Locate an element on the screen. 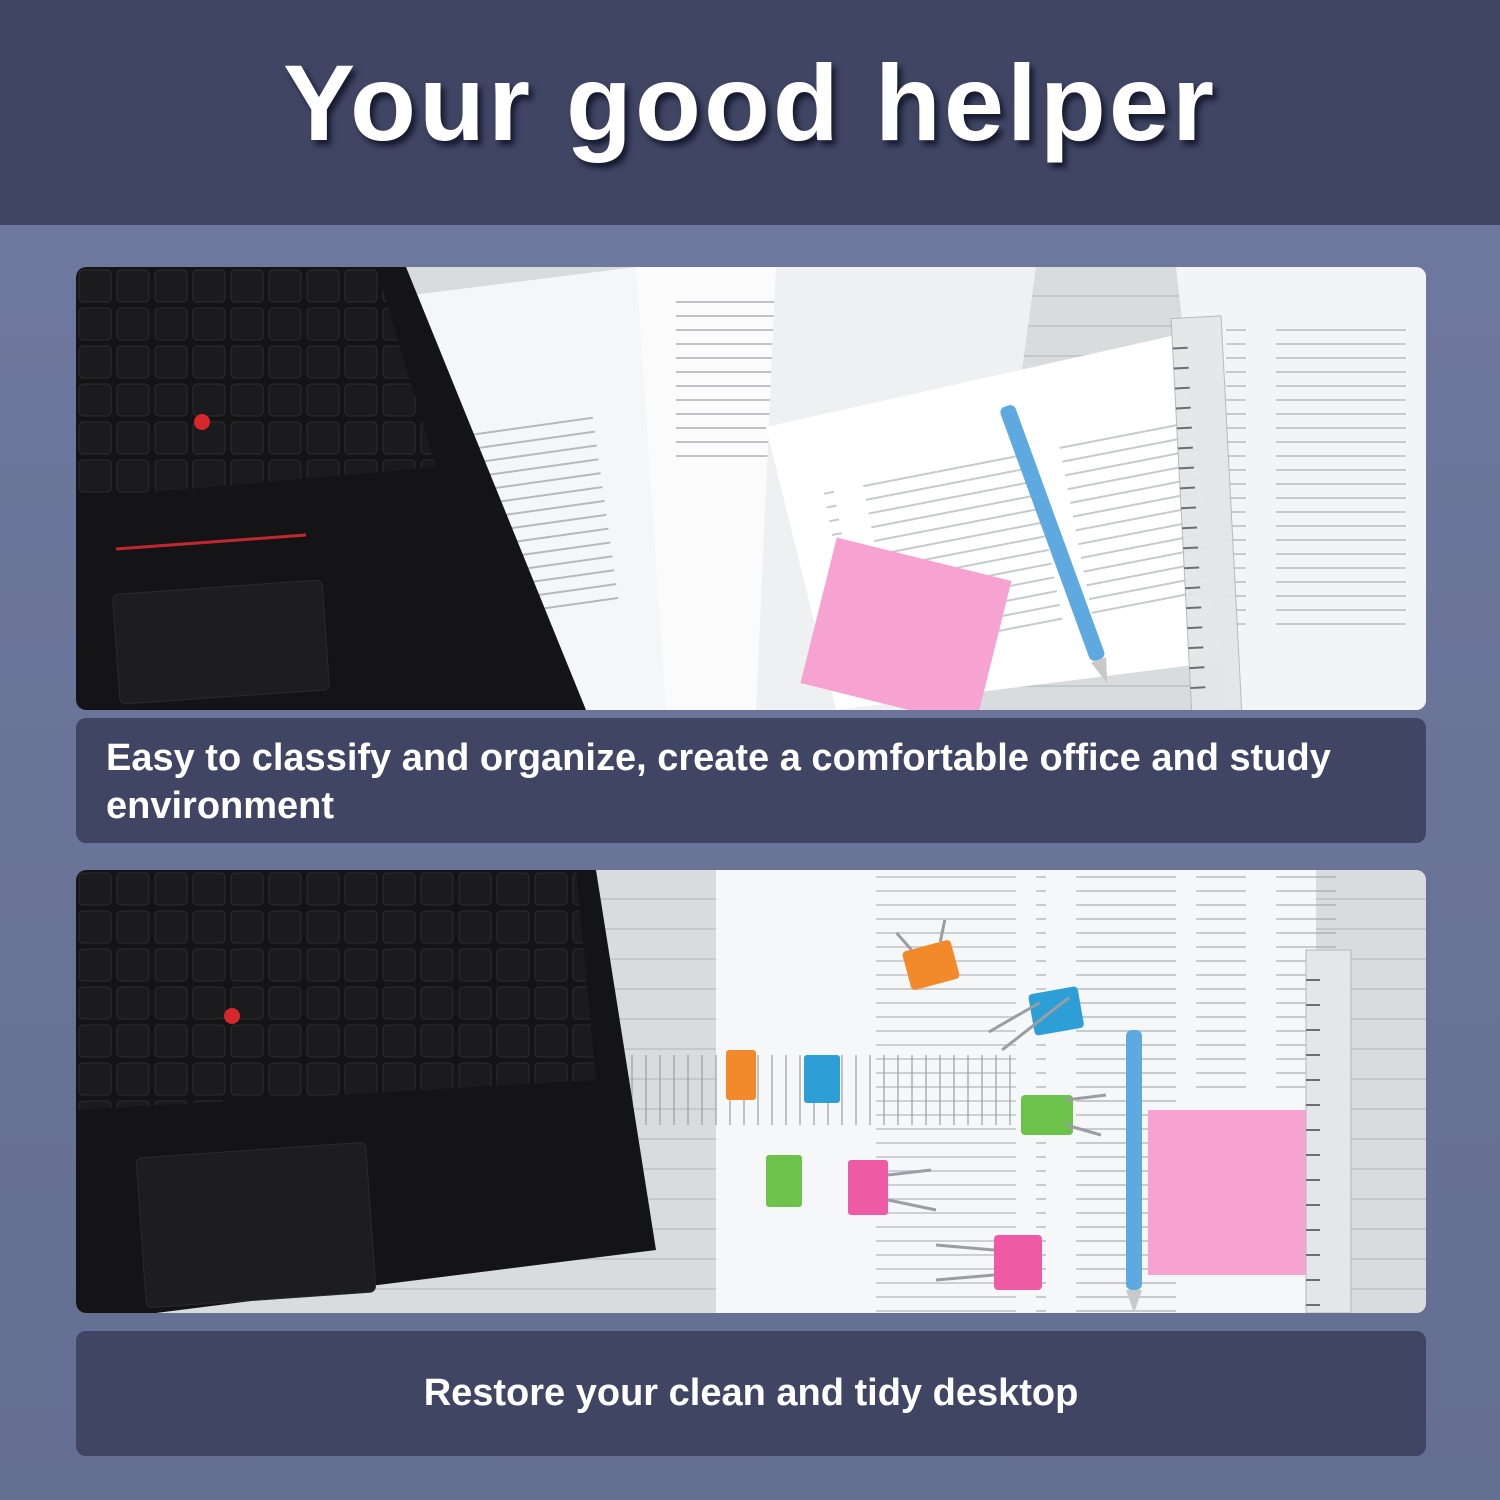 This screenshot has width=1500, height=1500. caption-text: Restore your clean and tidy desktop is located at coordinates (751, 1393).